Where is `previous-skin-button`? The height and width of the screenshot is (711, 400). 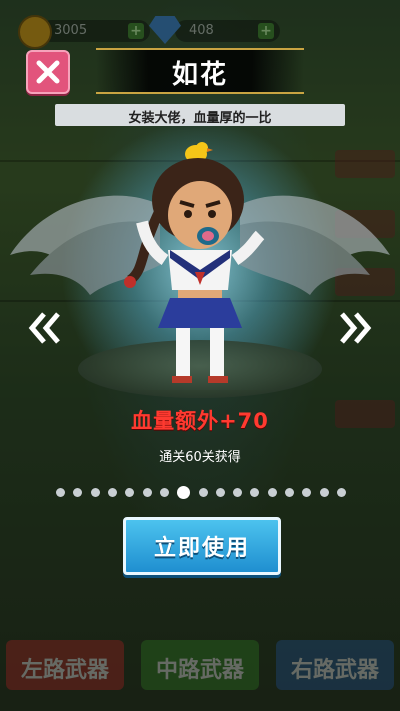 previous-skin-button is located at coordinates (44, 328).